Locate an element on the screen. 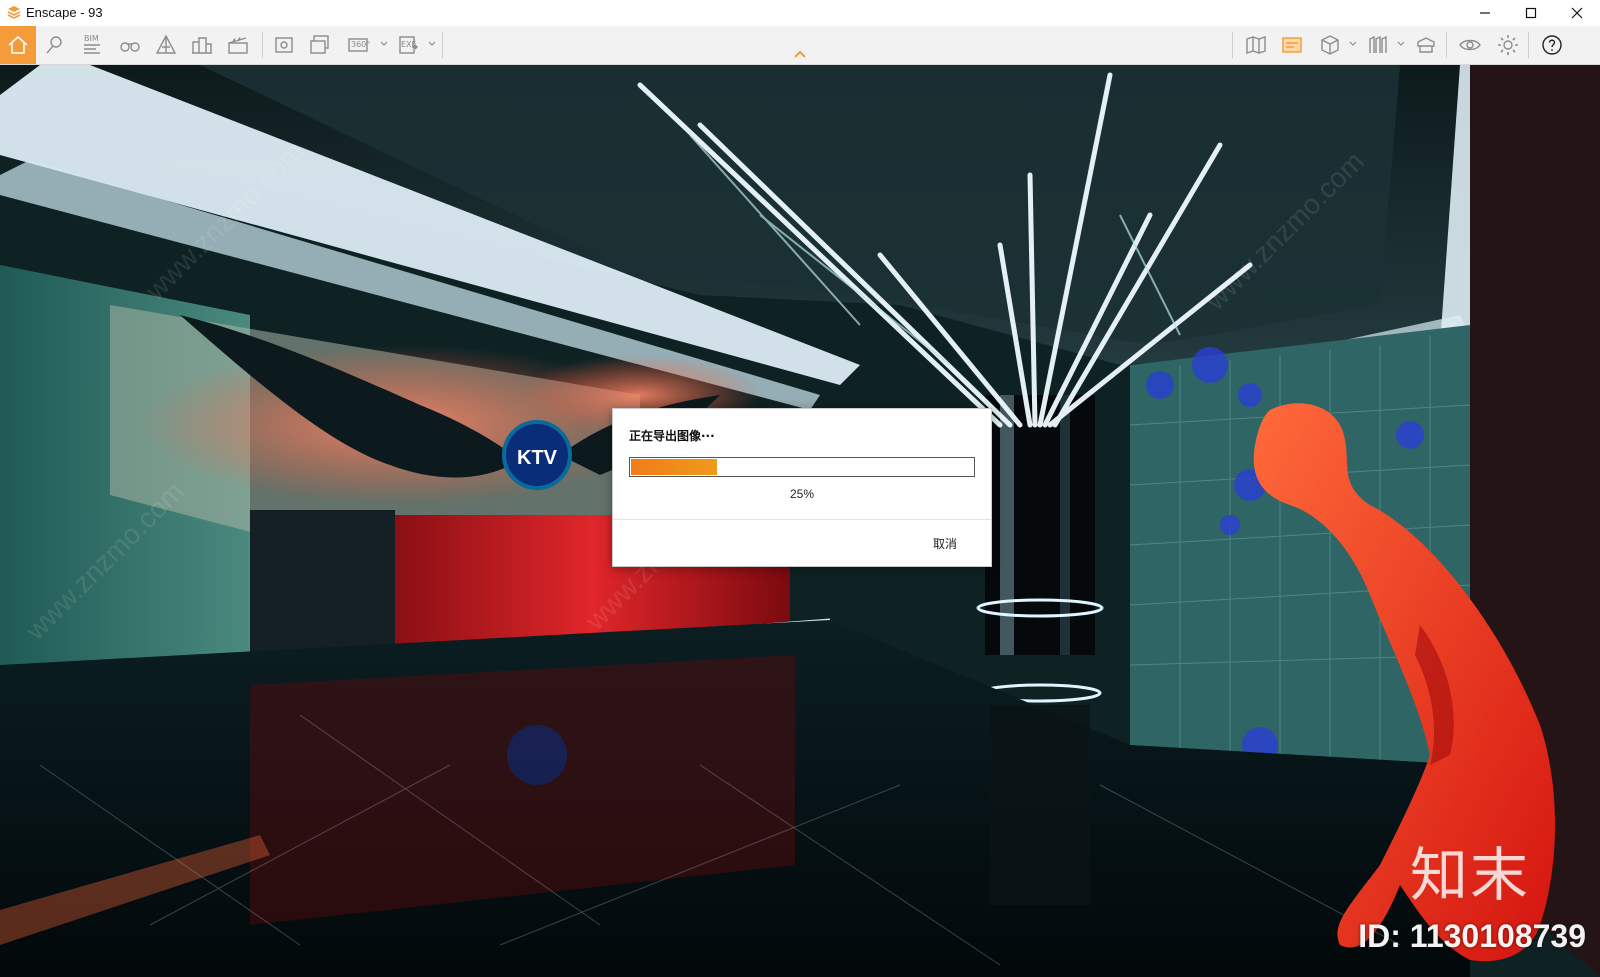 The height and width of the screenshot is (977, 1600). dialog-title: 正在导出图像··· is located at coordinates (672, 436).